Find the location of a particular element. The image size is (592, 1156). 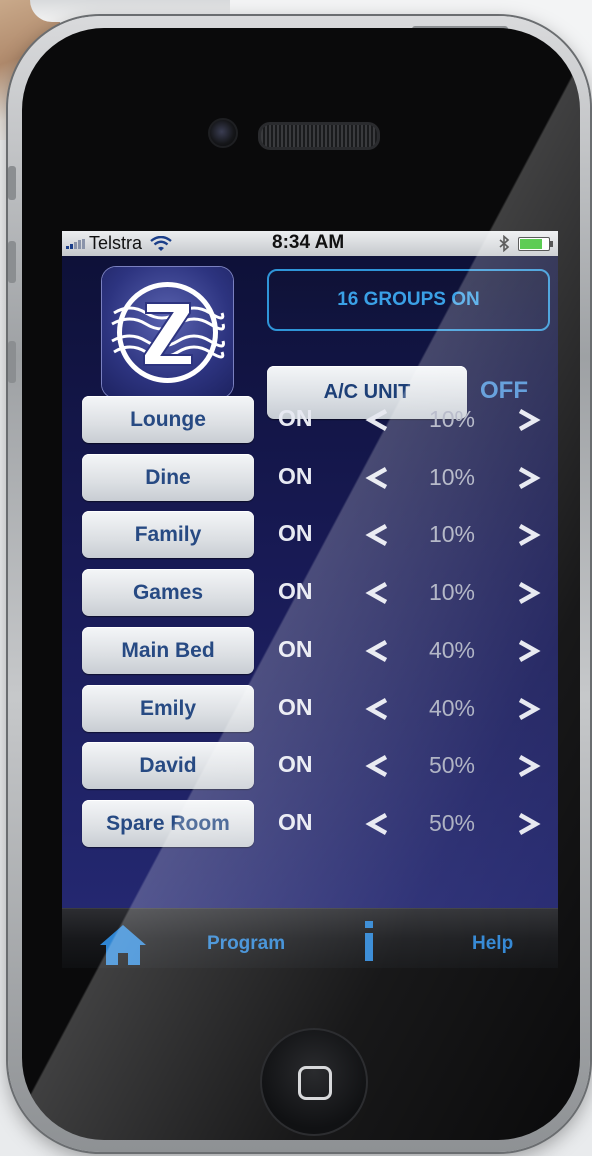

home-square-icon is located at coordinates (315, 1083).